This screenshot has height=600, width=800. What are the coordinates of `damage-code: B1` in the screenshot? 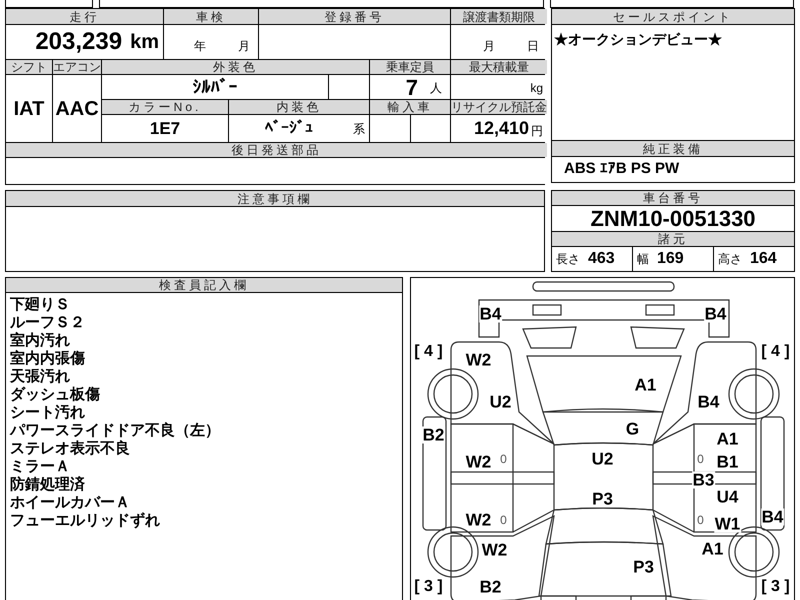 It's located at (728, 462).